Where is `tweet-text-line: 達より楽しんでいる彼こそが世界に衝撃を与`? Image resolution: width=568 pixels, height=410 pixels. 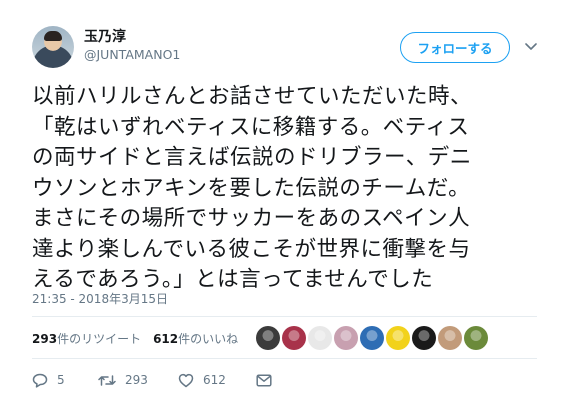
tweet-text-line: 達より楽しんでいる彼こそが世界に衝撃を与 is located at coordinates (251, 249).